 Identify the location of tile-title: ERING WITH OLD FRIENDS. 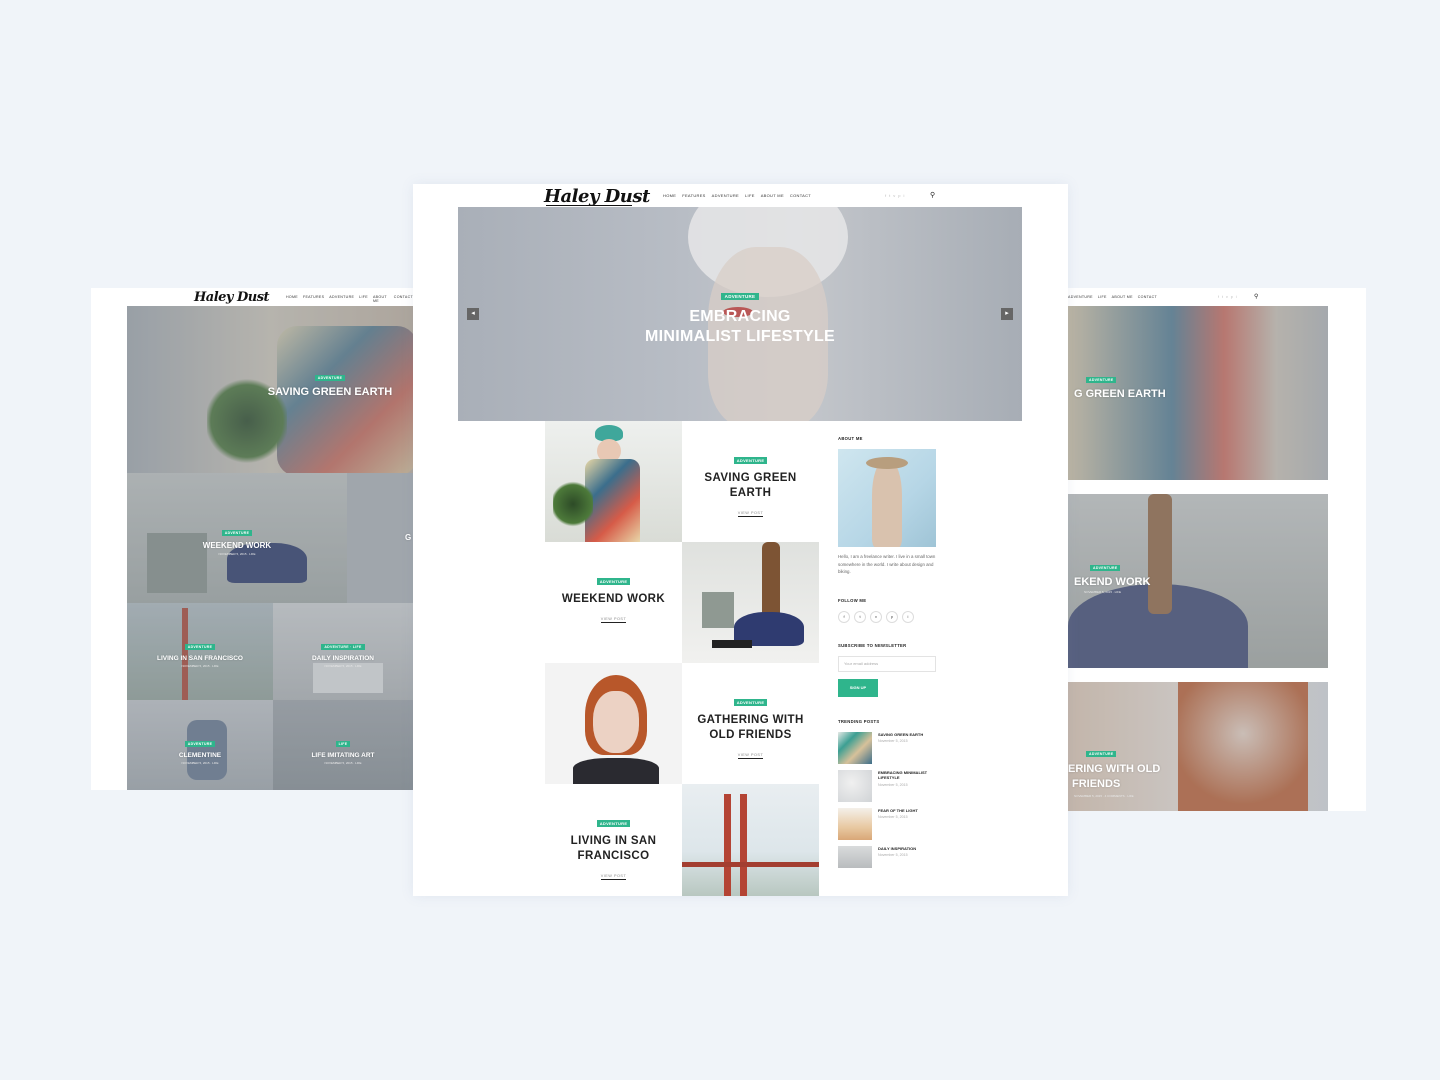
(1198, 777).